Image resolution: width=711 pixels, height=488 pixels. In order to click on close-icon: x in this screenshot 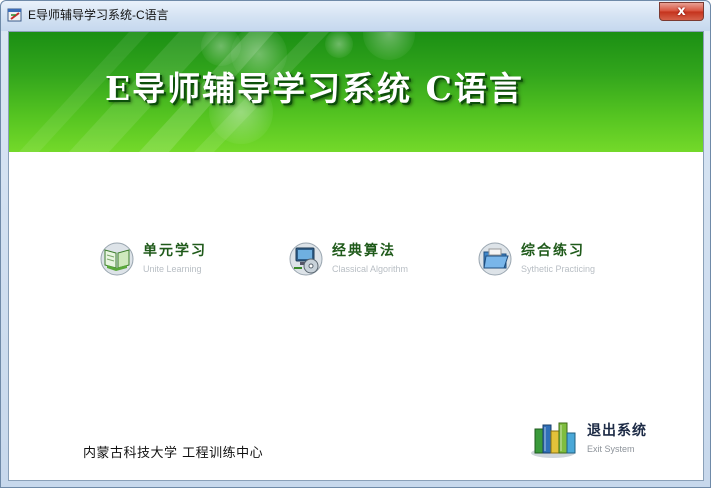, I will do `click(681, 11)`.